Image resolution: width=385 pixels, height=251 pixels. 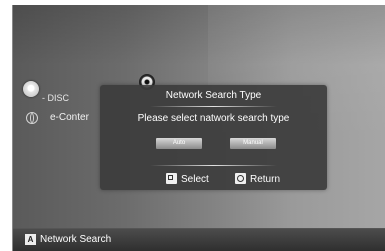 What do you see at coordinates (213, 118) in the screenshot?
I see `dialog-message: Please select natwork search type` at bounding box center [213, 118].